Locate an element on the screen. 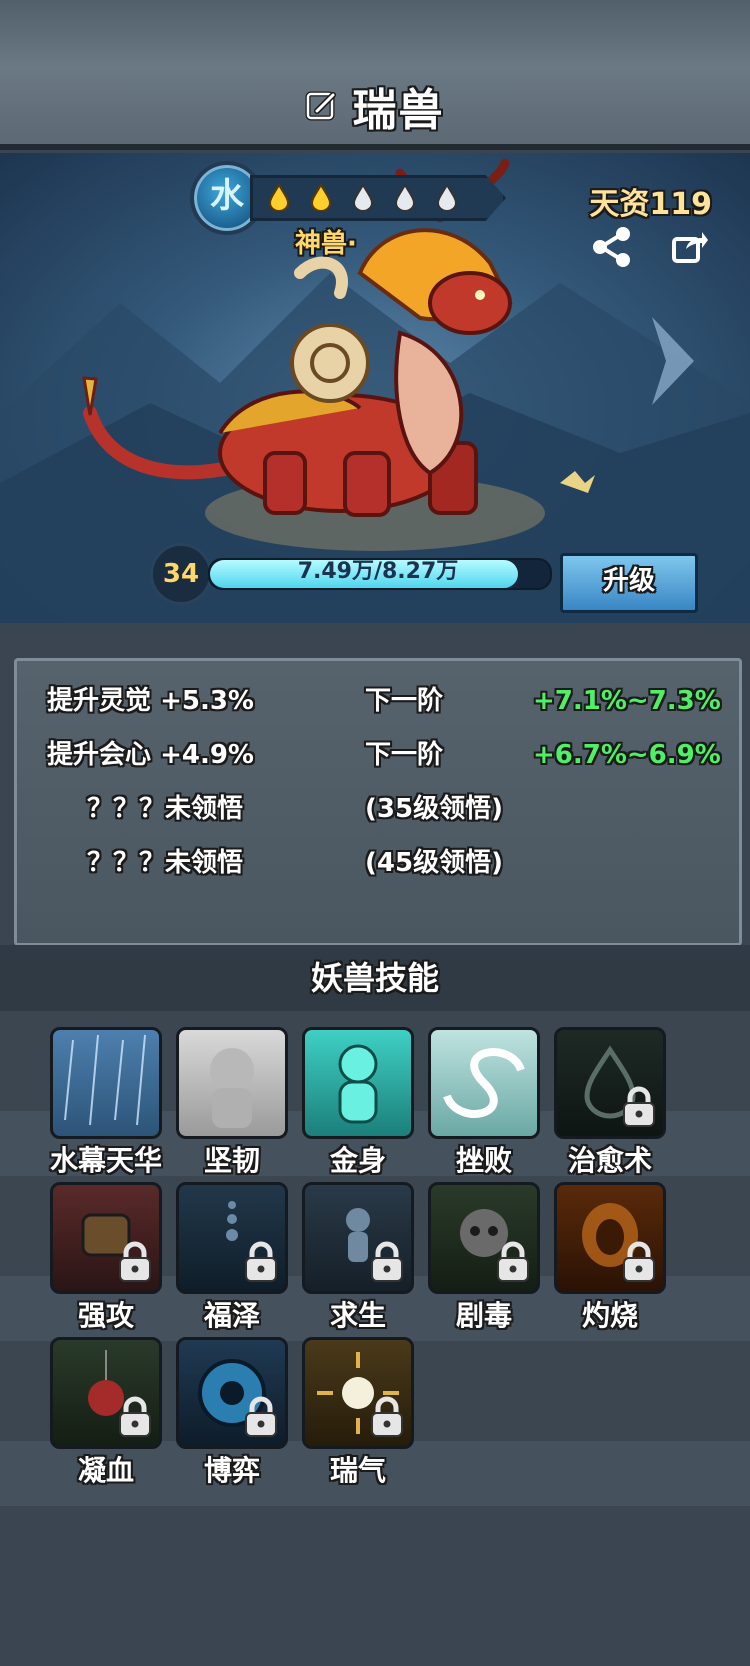 This screenshot has width=750, height=1666. pet-level: 34 is located at coordinates (181, 574).